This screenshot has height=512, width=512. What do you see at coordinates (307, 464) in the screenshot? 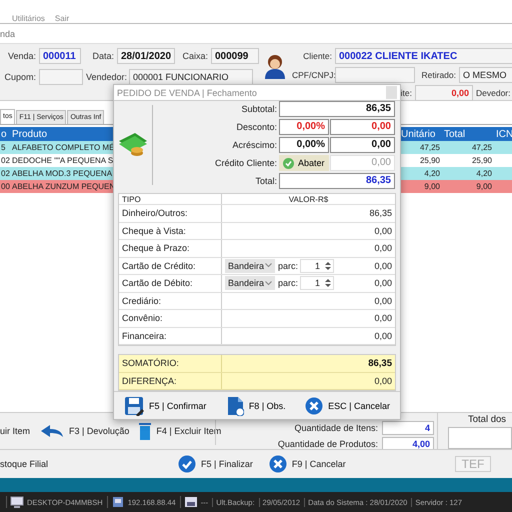
I see `toolbar-button: F9 | Cancelar` at bounding box center [307, 464].